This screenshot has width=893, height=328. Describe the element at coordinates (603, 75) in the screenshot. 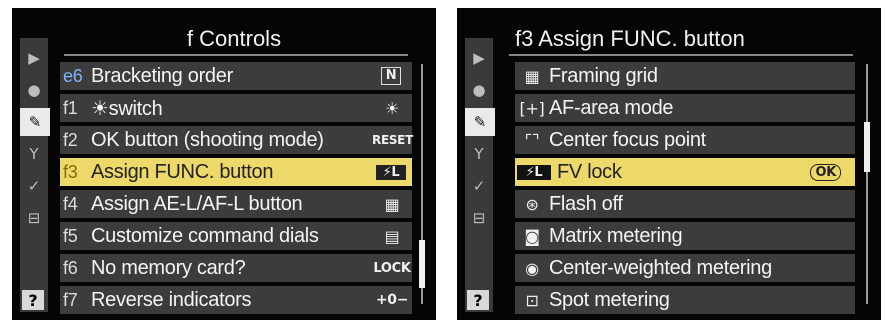

I see `option-label: Framing grid` at that location.